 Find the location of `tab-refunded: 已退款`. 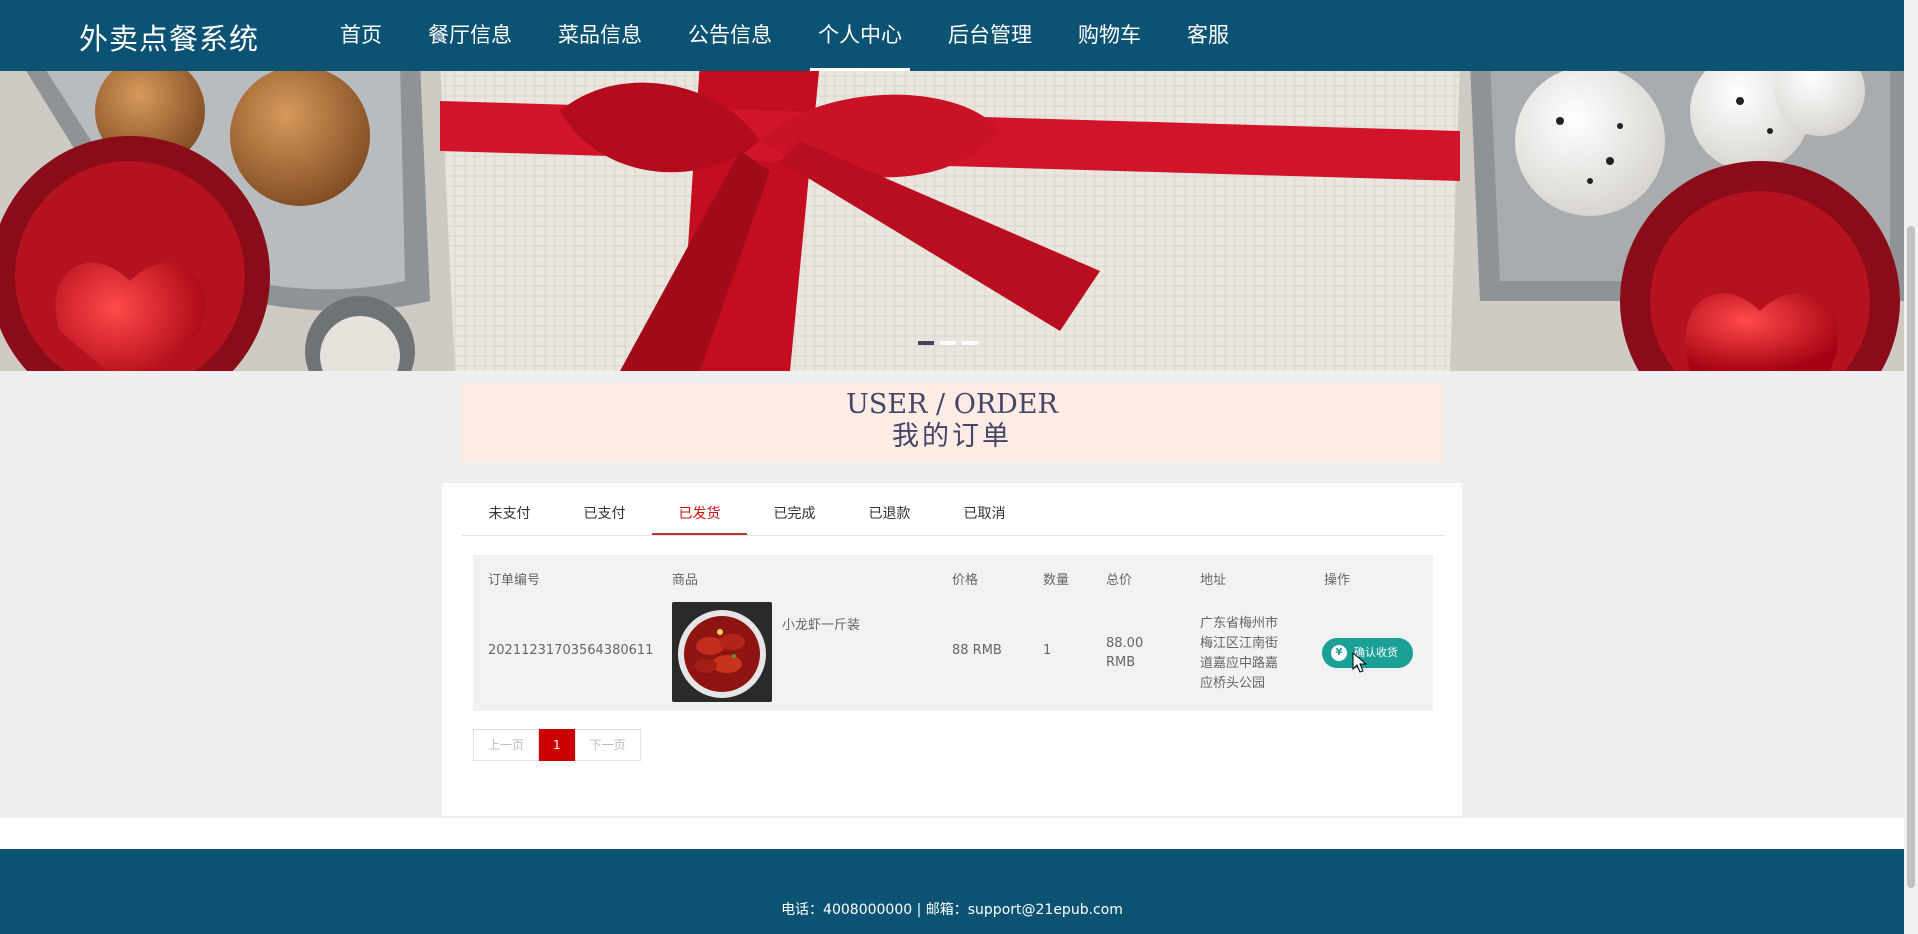

tab-refunded: 已退款 is located at coordinates (889, 514).